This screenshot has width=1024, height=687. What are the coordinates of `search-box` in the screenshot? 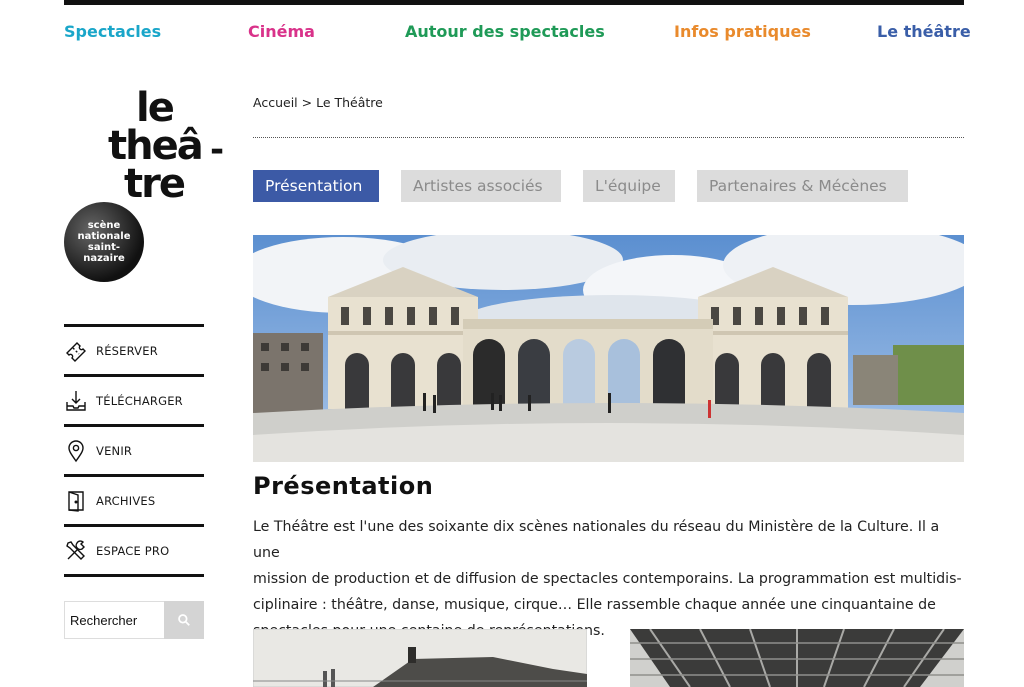 It's located at (134, 620).